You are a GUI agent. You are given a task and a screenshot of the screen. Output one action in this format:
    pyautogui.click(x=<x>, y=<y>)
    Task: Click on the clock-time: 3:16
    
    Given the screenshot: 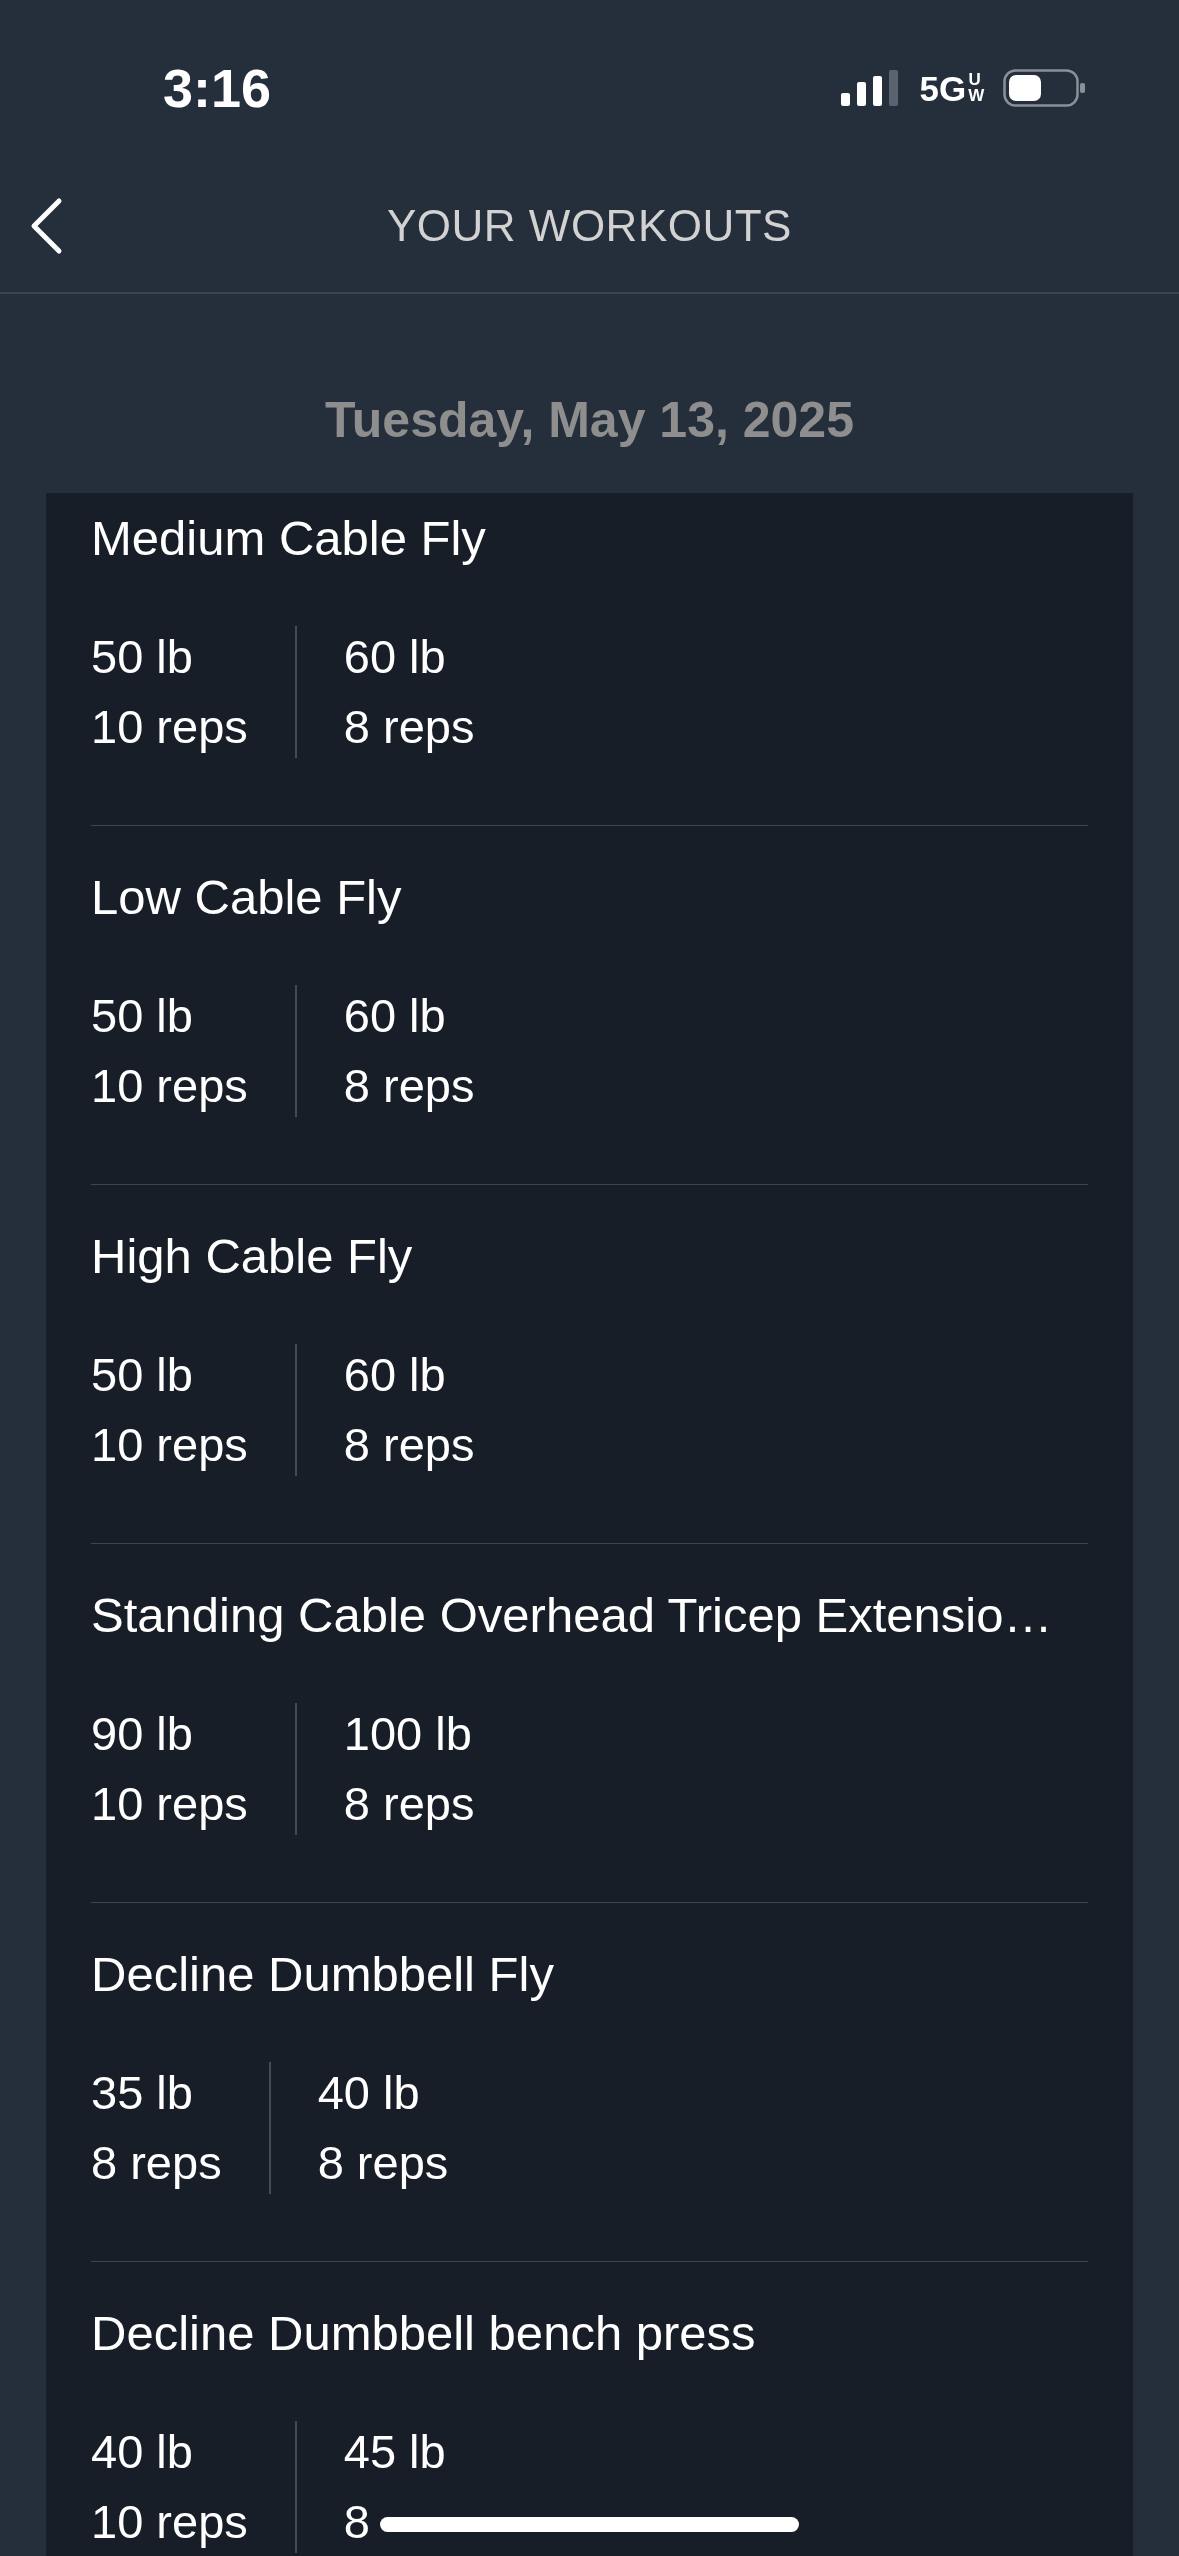 What is the action you would take?
    pyautogui.click(x=217, y=88)
    